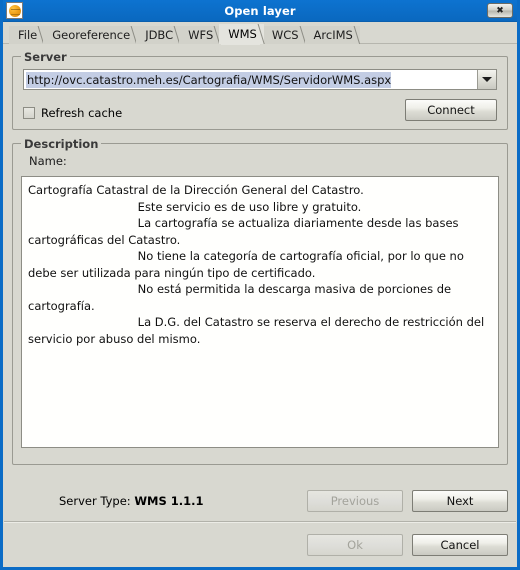 This screenshot has height=570, width=520. Describe the element at coordinates (14, 10) in the screenshot. I see `globe-icon` at that location.